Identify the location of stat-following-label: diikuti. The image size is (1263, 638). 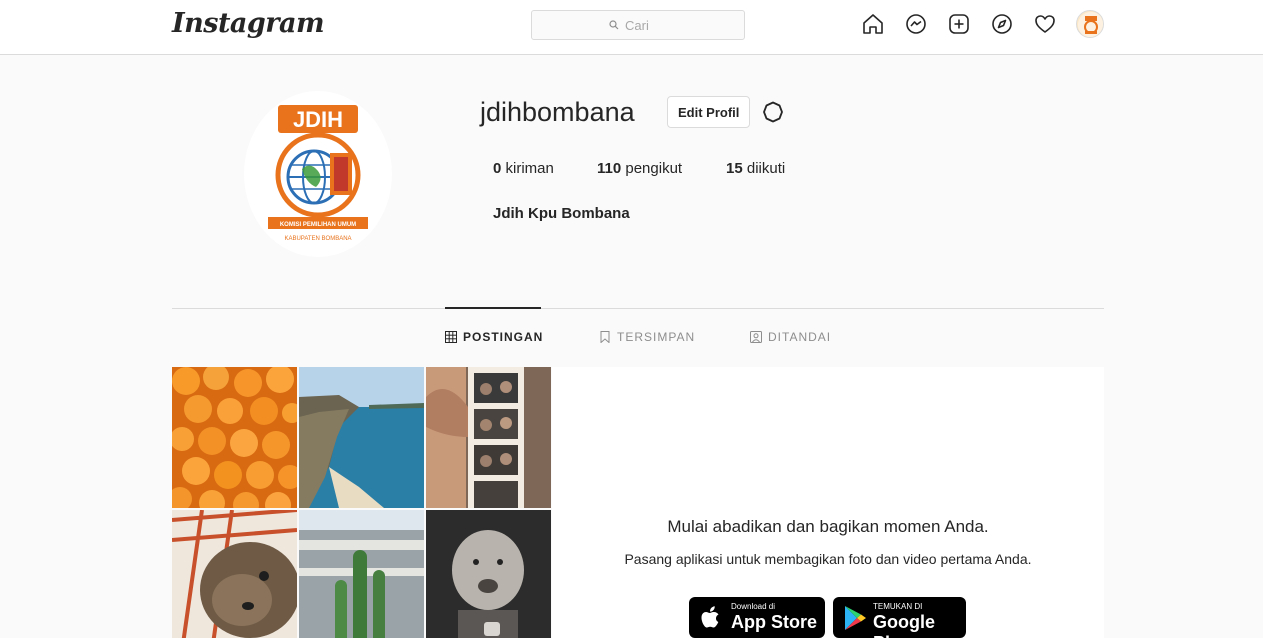
(766, 168).